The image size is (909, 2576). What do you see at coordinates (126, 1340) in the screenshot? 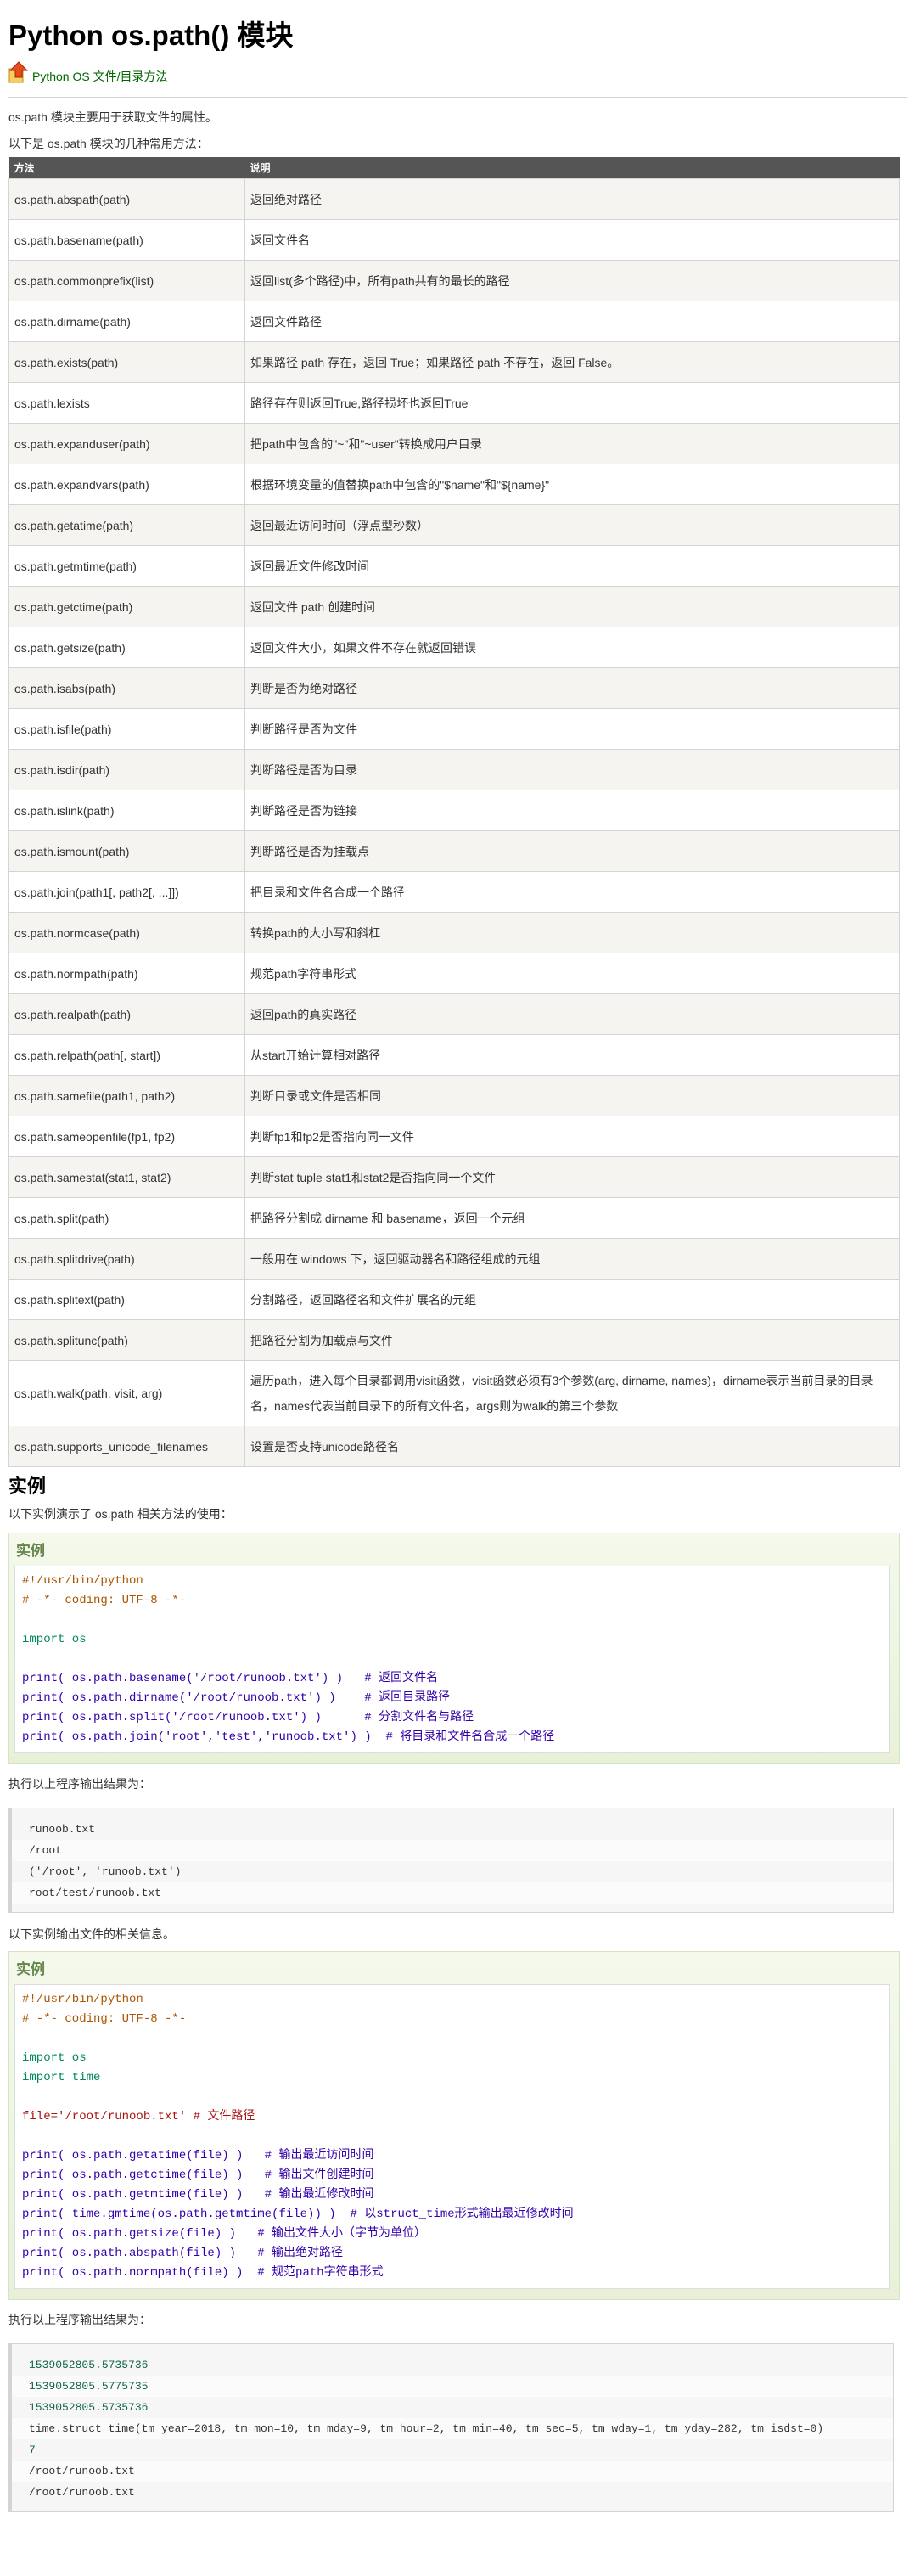
I see `method-cell: os.path.splitunc(path)` at bounding box center [126, 1340].